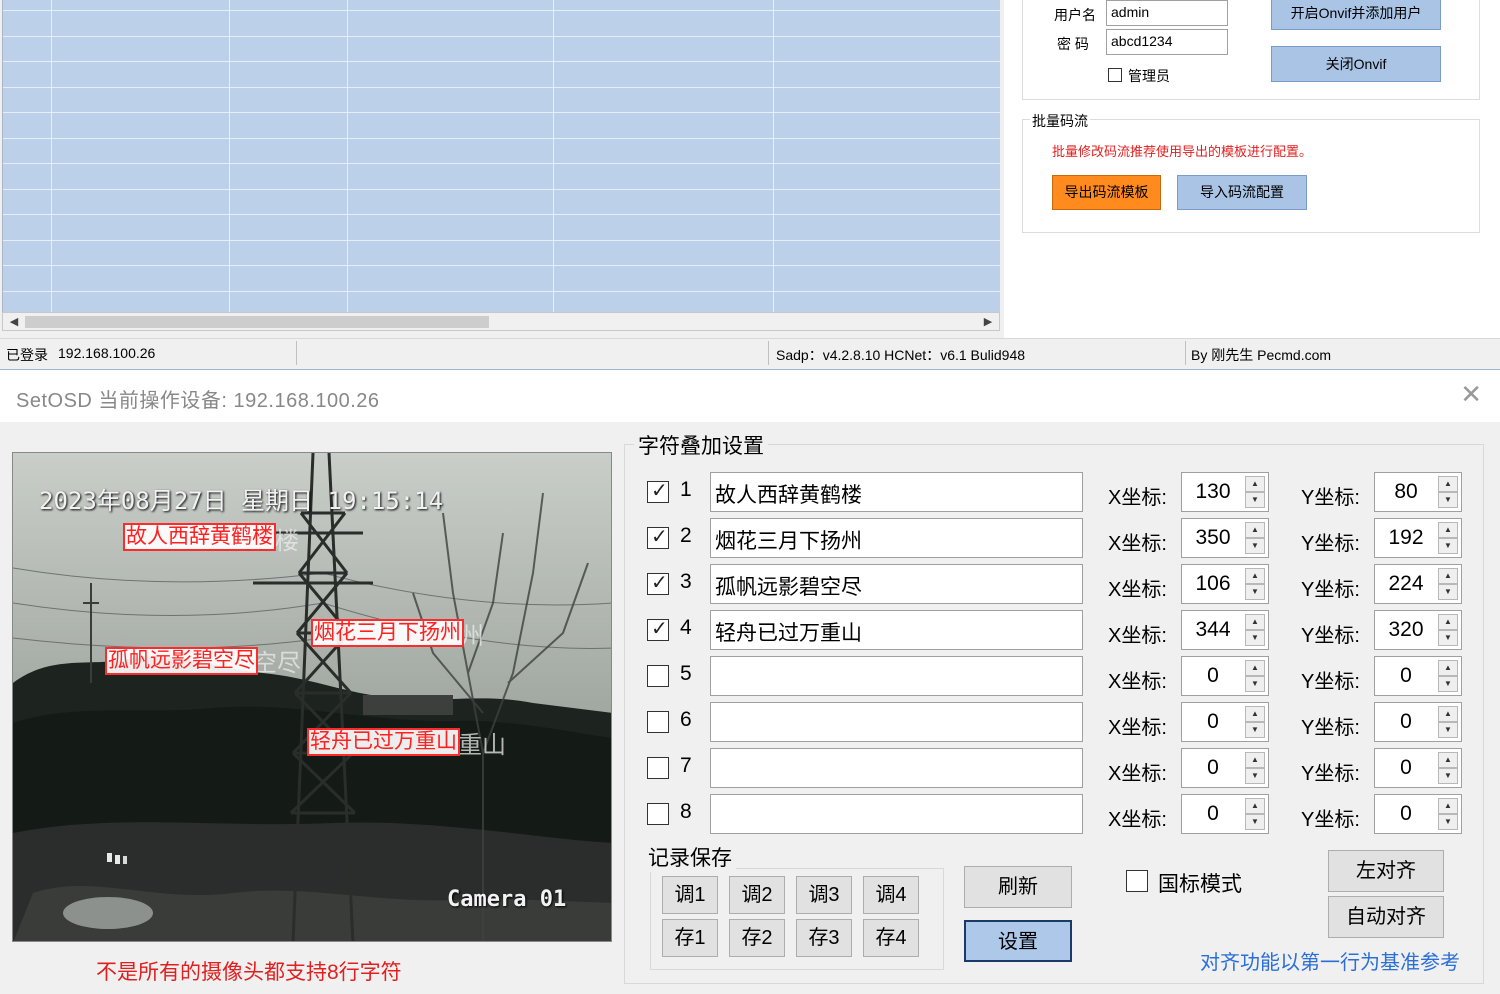 Image resolution: width=1500 pixels, height=994 pixels. Describe the element at coordinates (896, 538) in the screenshot. I see `osd-text-input: 烟花三月下扬州` at that location.